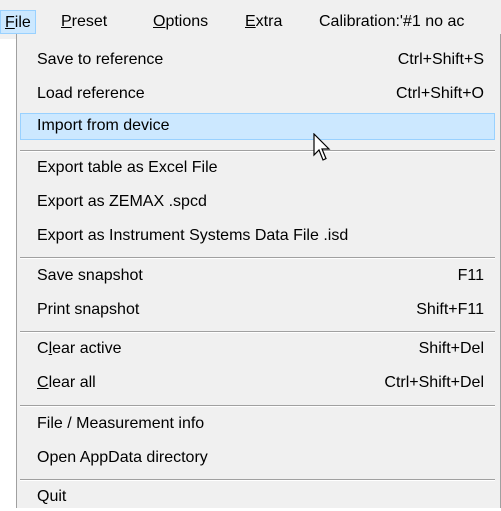 This screenshot has height=511, width=501. What do you see at coordinates (22, 22) in the screenshot?
I see `menu-file-label: ile` at bounding box center [22, 22].